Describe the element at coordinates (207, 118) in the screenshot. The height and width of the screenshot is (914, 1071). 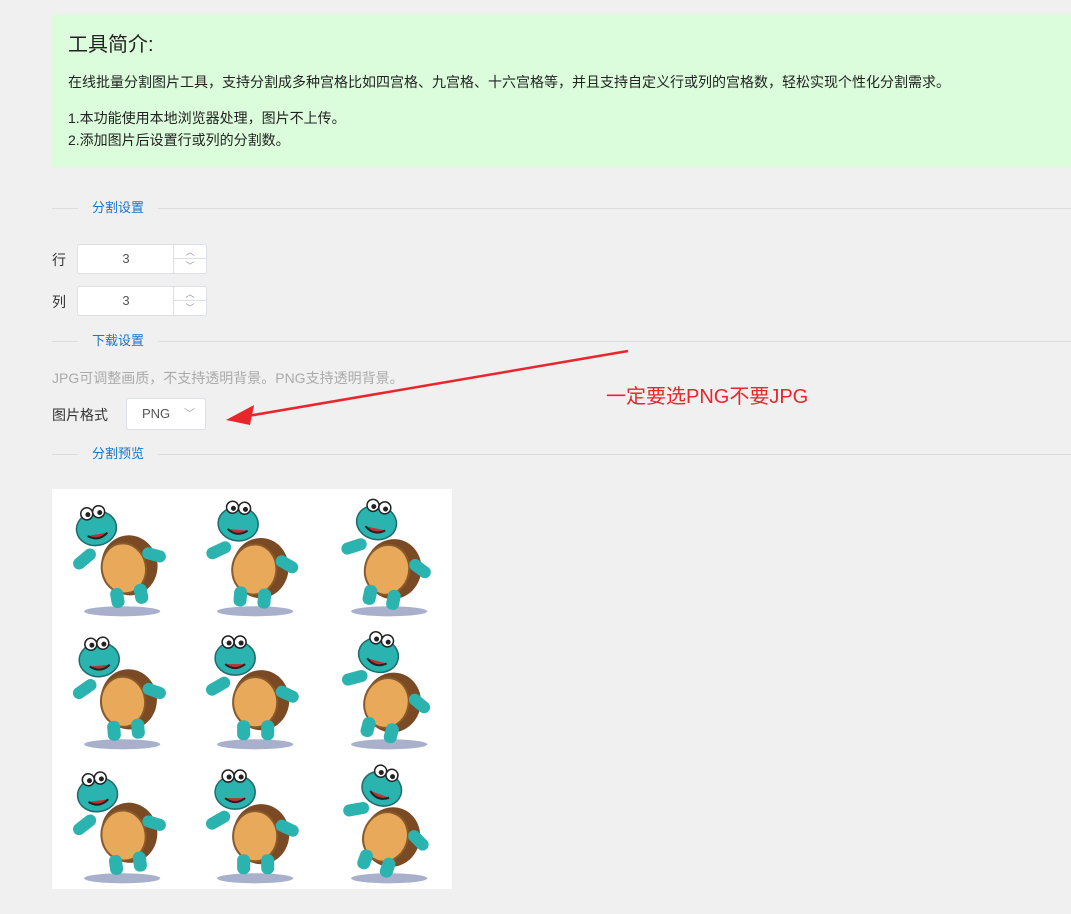
I see `intro-note-1: 1.本功能使用本地浏览器处理，图片不上传。` at that location.